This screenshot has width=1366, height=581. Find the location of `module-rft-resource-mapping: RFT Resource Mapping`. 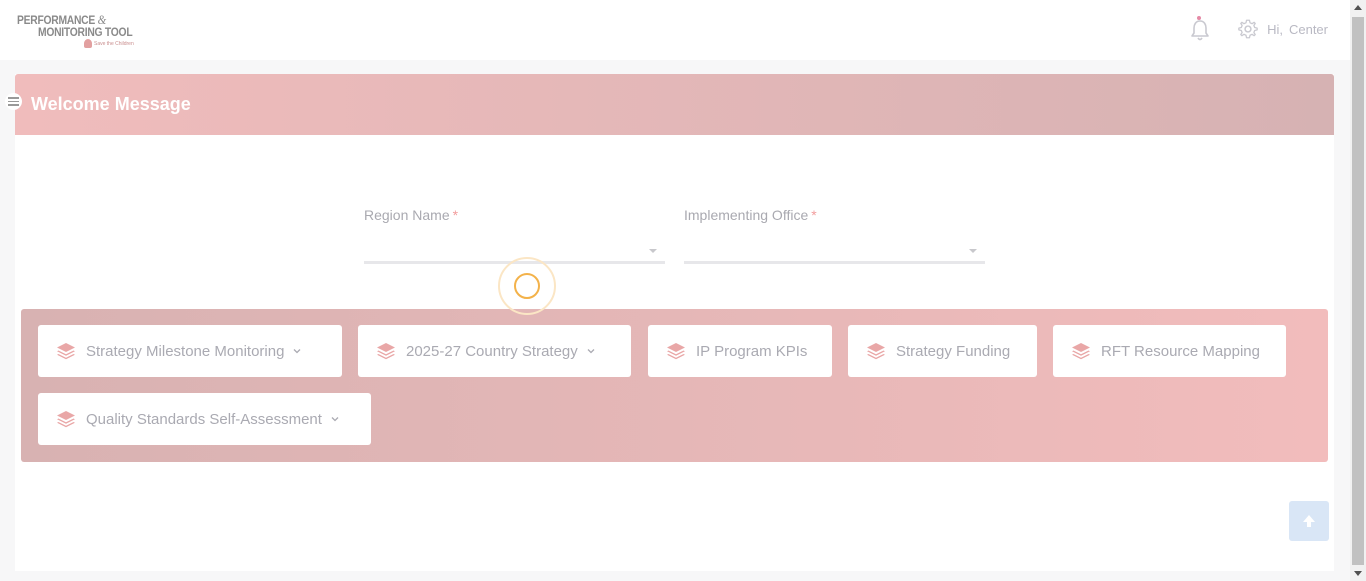

module-rft-resource-mapping: RFT Resource Mapping is located at coordinates (1169, 351).